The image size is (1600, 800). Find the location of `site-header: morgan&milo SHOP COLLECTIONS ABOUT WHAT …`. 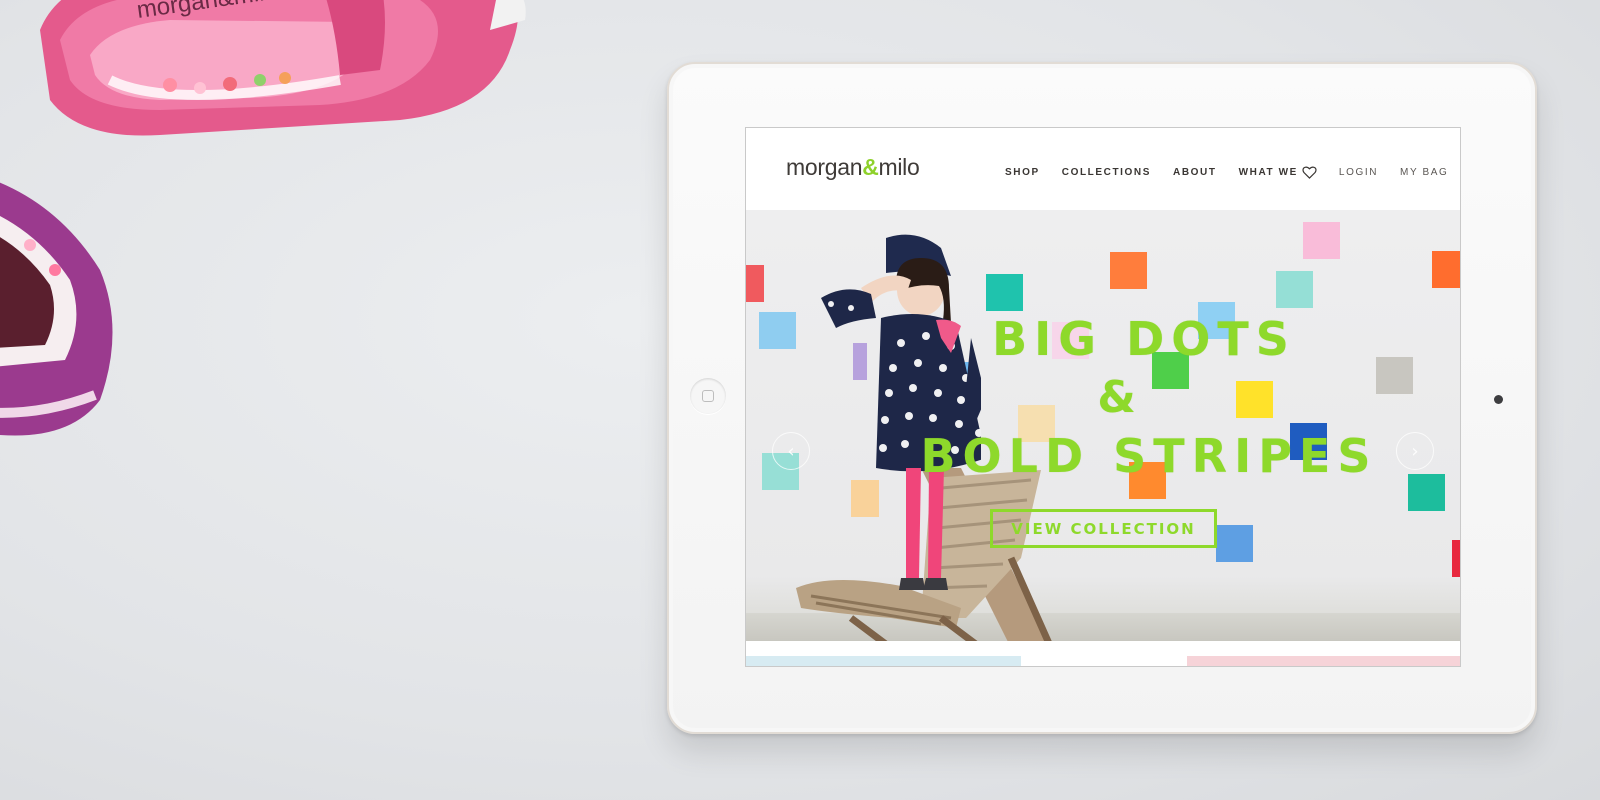

site-header: morgan&milo SHOP COLLECTIONS ABOUT WHAT … is located at coordinates (1103, 169).